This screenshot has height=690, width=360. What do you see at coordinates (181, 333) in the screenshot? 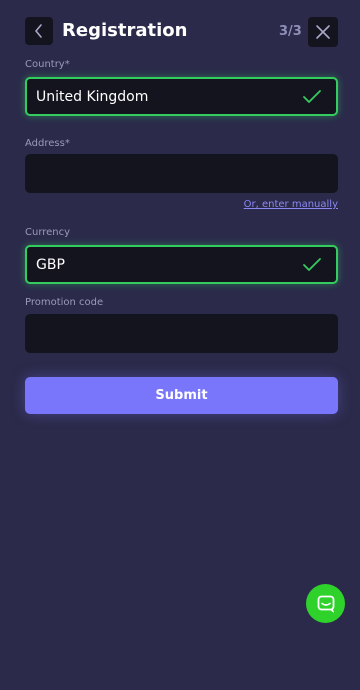
I see `promotion-code-field` at bounding box center [181, 333].